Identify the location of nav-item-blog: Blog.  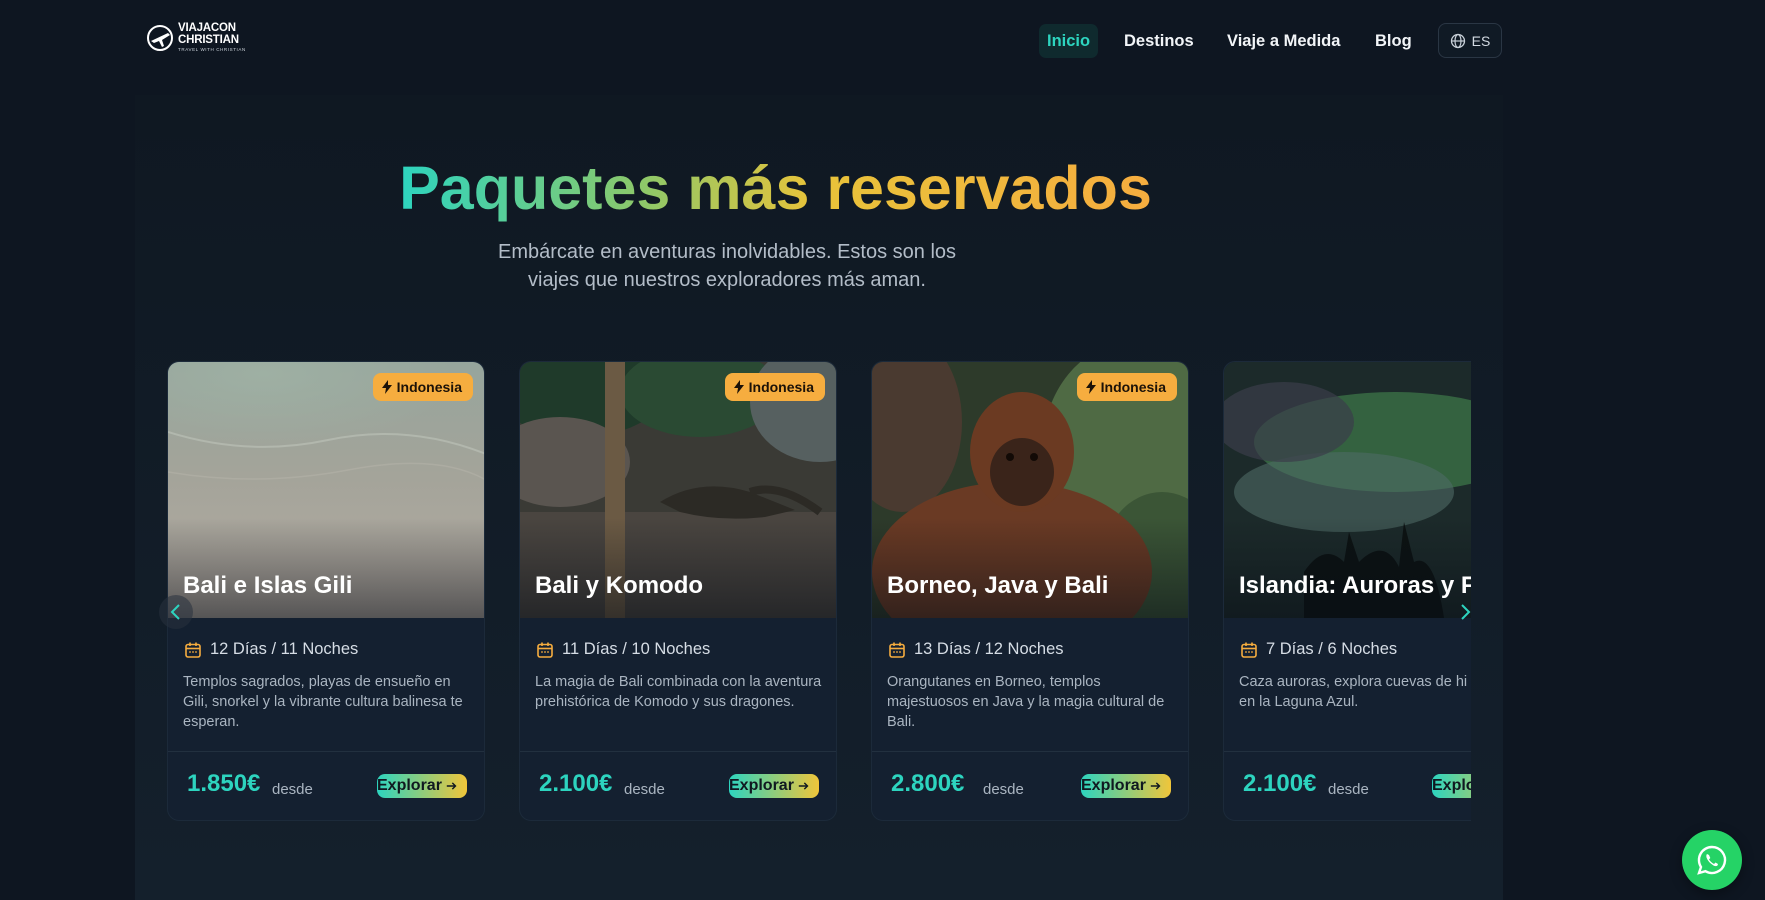
(1393, 41).